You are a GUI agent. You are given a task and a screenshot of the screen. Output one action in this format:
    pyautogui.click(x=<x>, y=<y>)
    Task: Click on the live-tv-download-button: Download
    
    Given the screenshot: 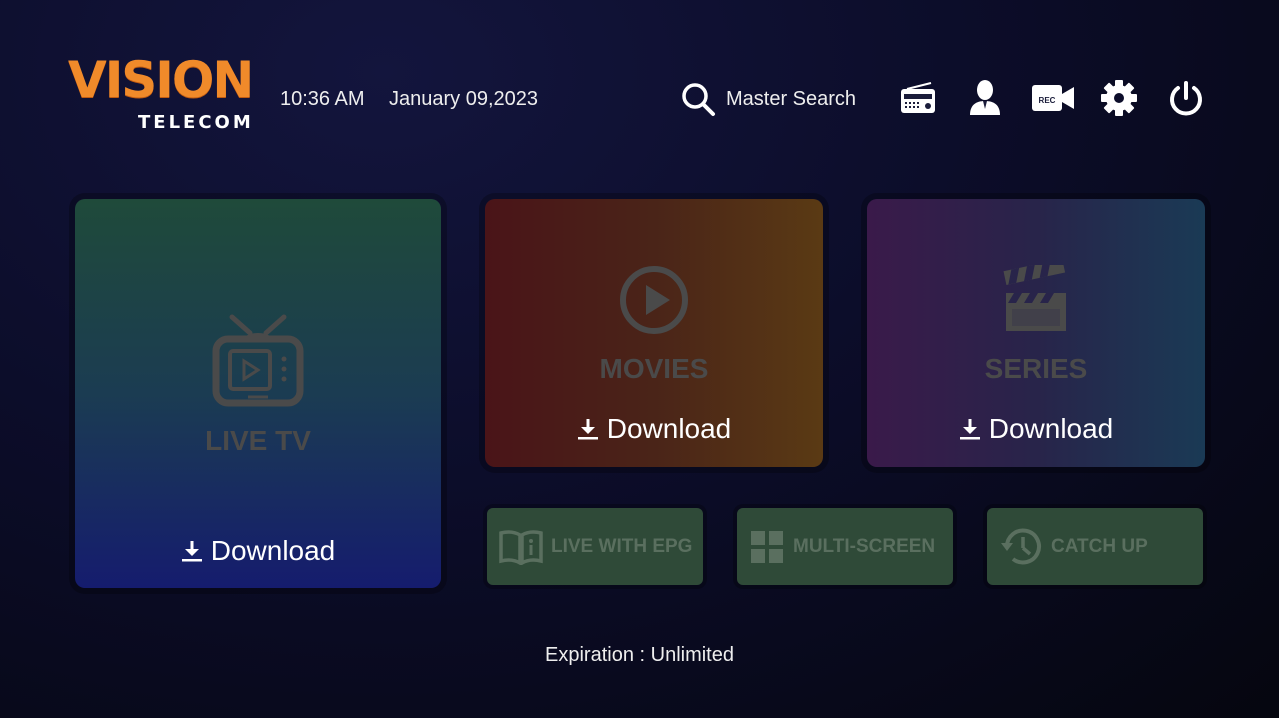 What is the action you would take?
    pyautogui.click(x=258, y=551)
    